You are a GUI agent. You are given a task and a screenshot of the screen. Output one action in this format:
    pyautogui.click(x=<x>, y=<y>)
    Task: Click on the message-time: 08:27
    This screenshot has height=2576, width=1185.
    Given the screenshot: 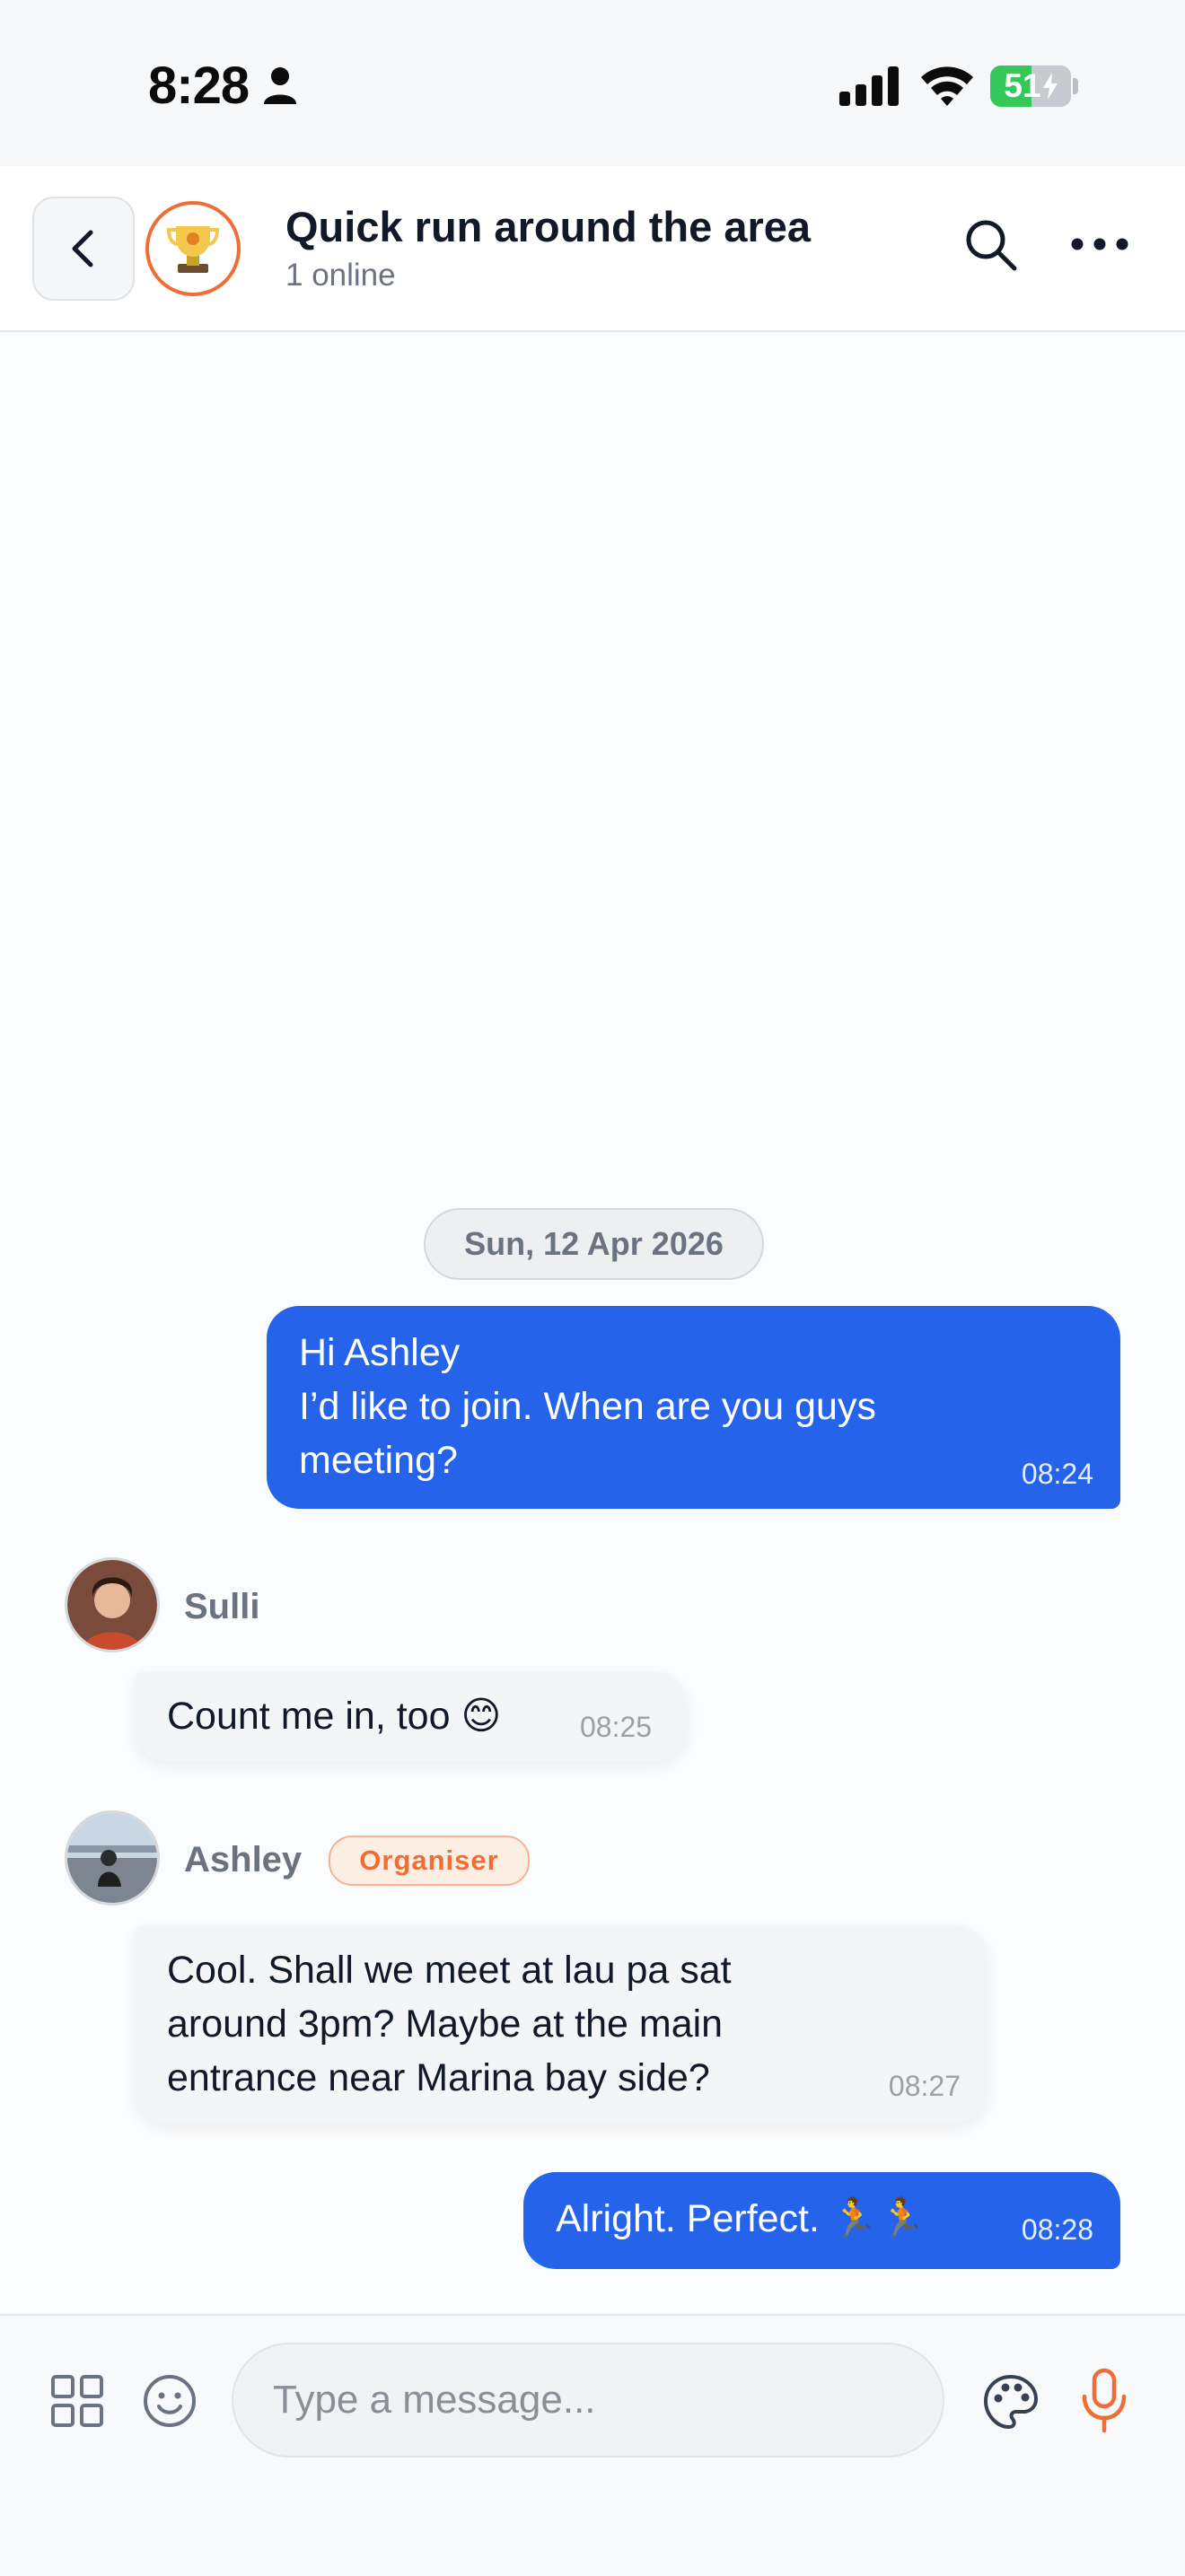 What is the action you would take?
    pyautogui.click(x=924, y=2086)
    